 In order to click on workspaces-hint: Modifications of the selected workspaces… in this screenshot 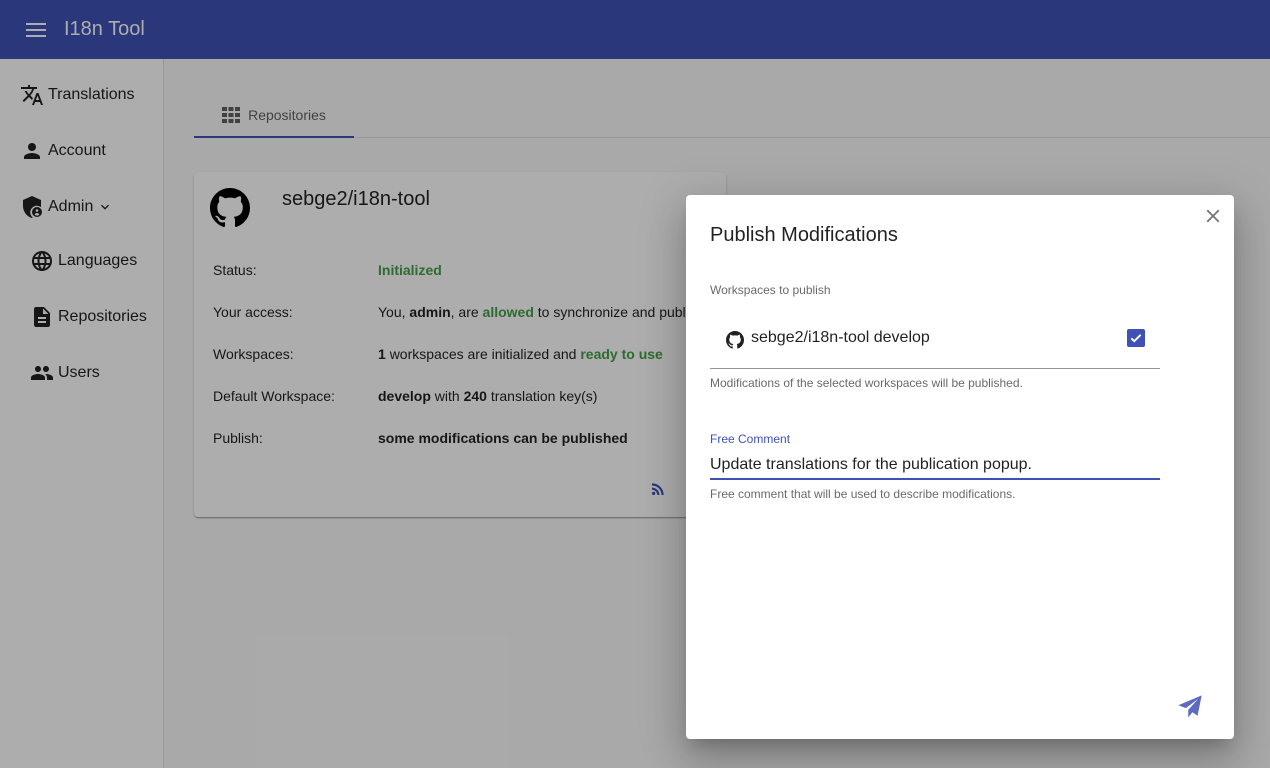, I will do `click(866, 383)`.